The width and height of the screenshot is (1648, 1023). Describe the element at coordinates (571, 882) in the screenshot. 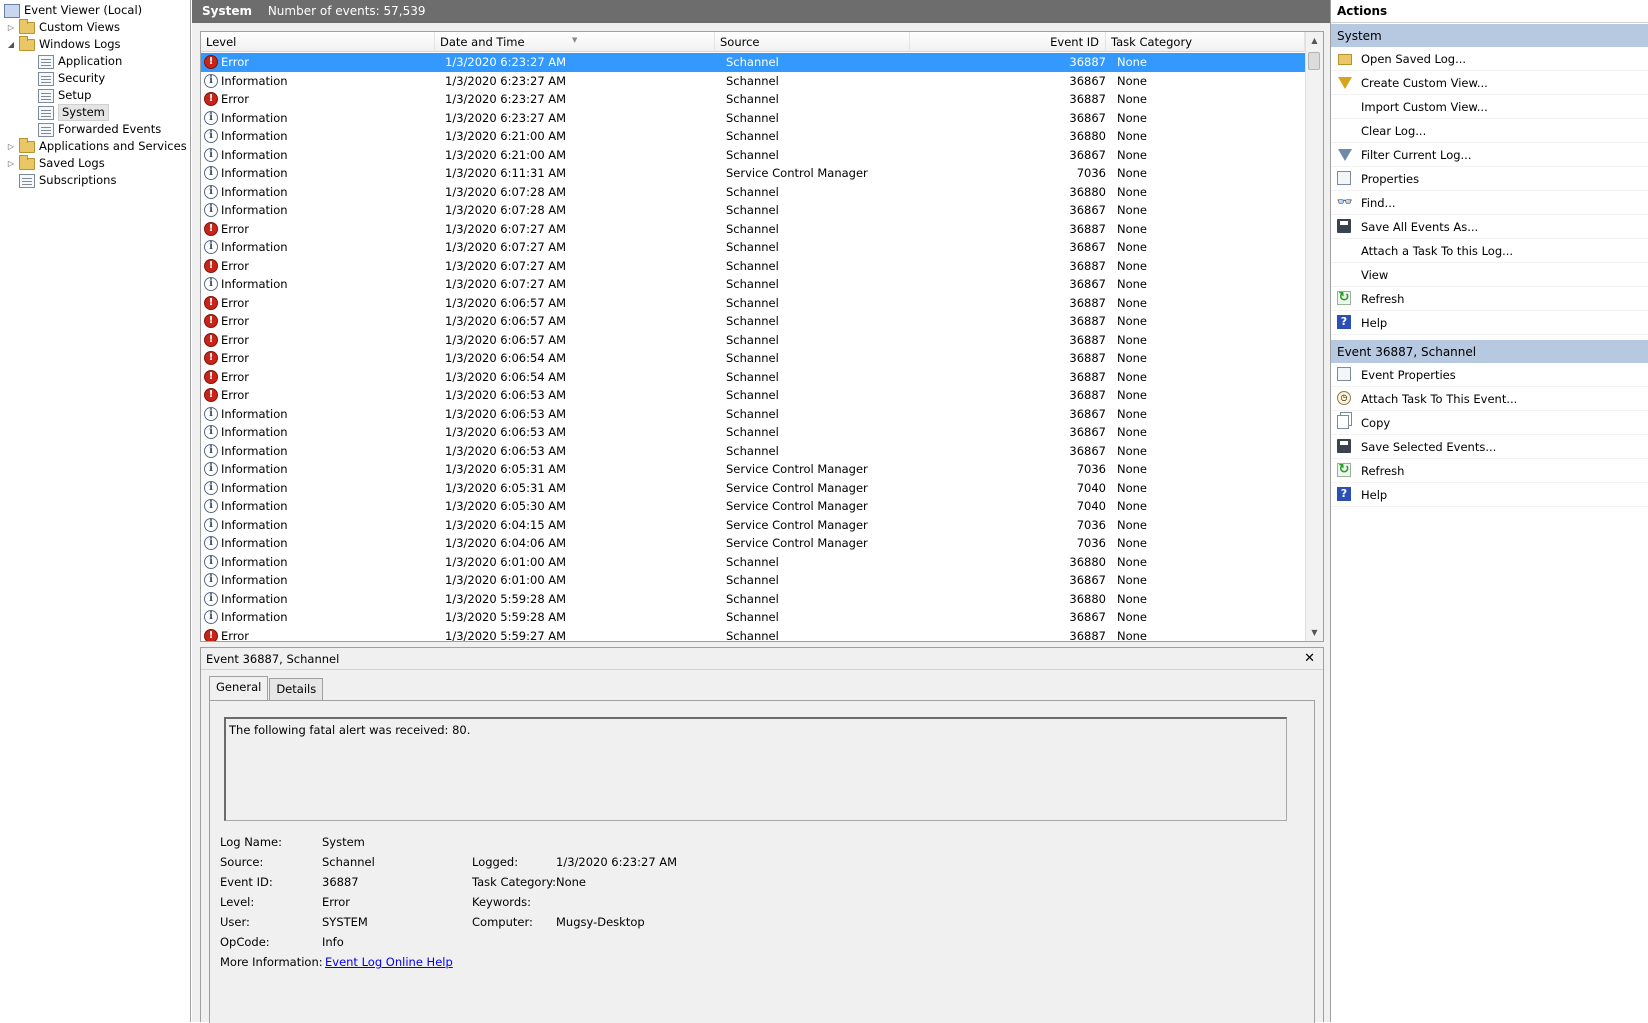

I see `field-value: None` at that location.